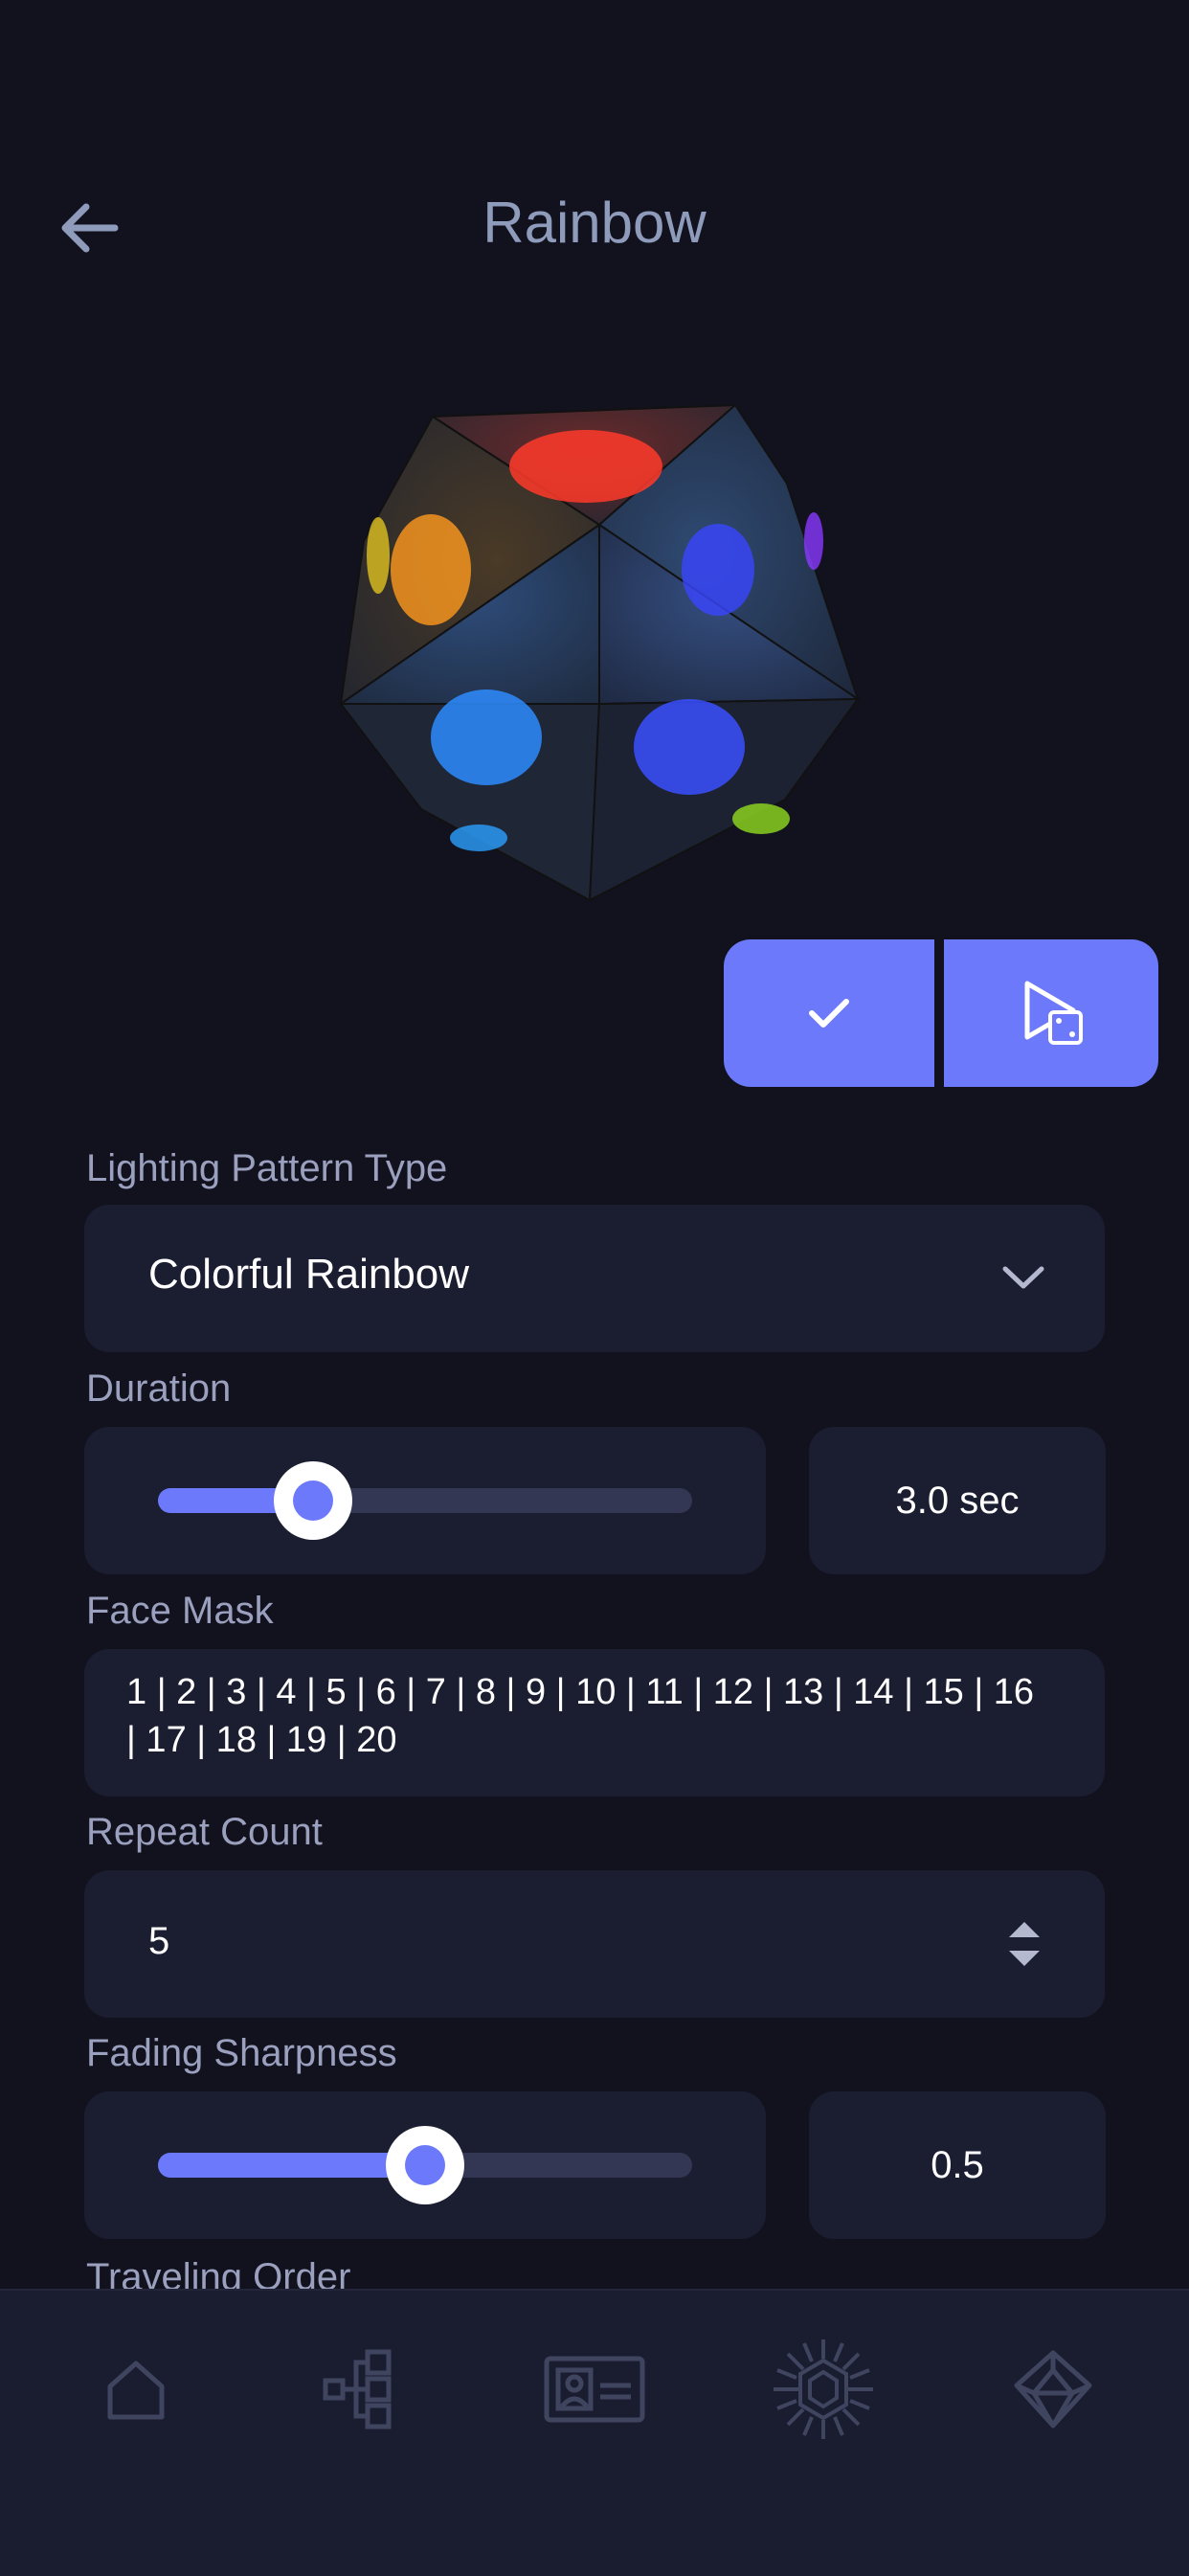  I want to click on tab-effects, so click(823, 2389).